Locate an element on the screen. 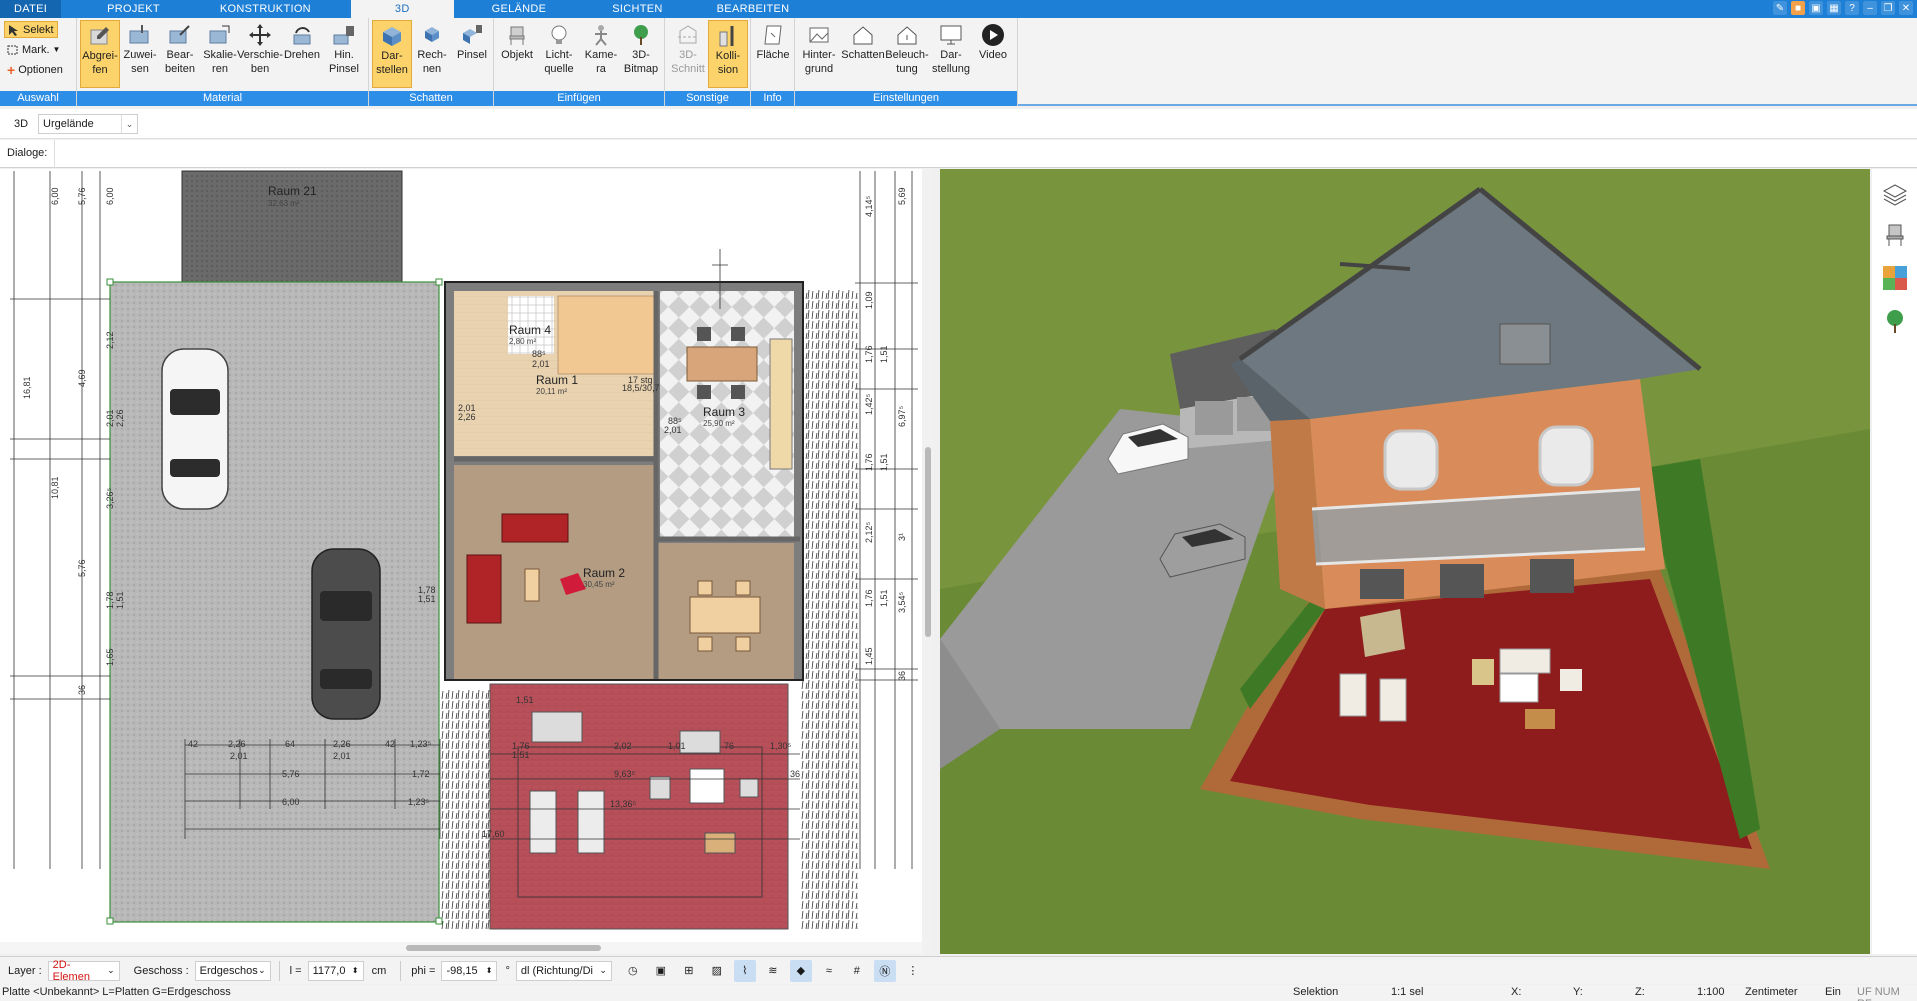 The image size is (1917, 1001). markieren-button: Mark. ▼ is located at coordinates (33, 49).